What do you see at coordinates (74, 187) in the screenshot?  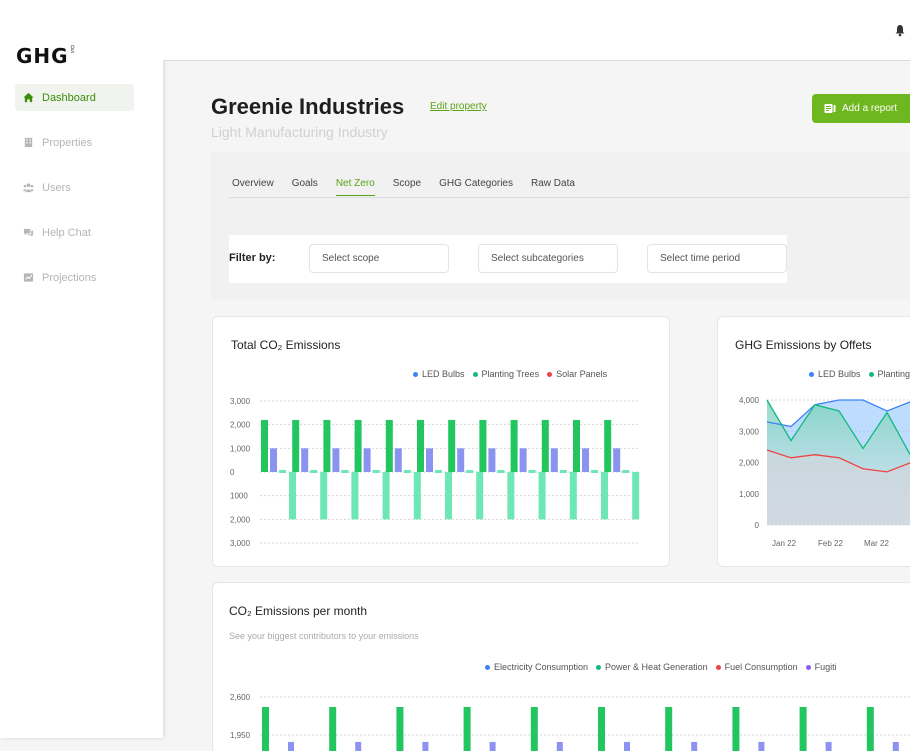 I see `sidebar-item-users: Users` at bounding box center [74, 187].